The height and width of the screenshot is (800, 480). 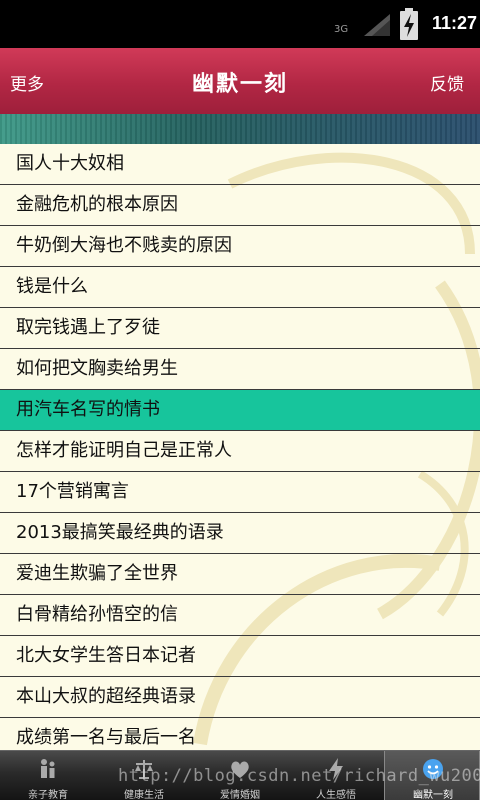 I want to click on tab-label: 爱情婚姻, so click(x=240, y=795).